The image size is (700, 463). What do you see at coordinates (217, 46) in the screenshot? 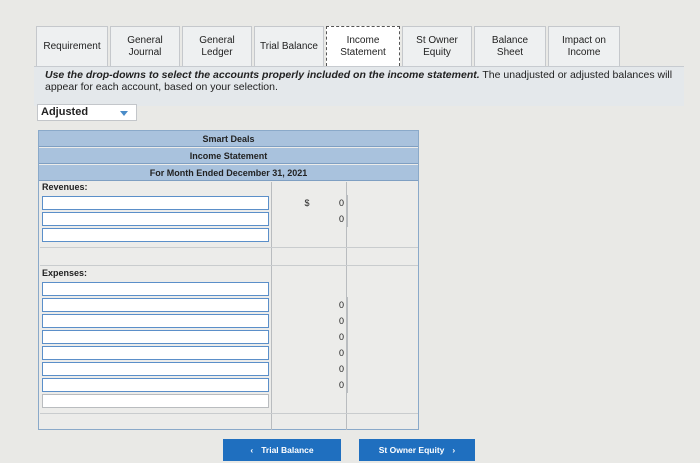
I see `tab-general-ledger: General Ledger` at bounding box center [217, 46].